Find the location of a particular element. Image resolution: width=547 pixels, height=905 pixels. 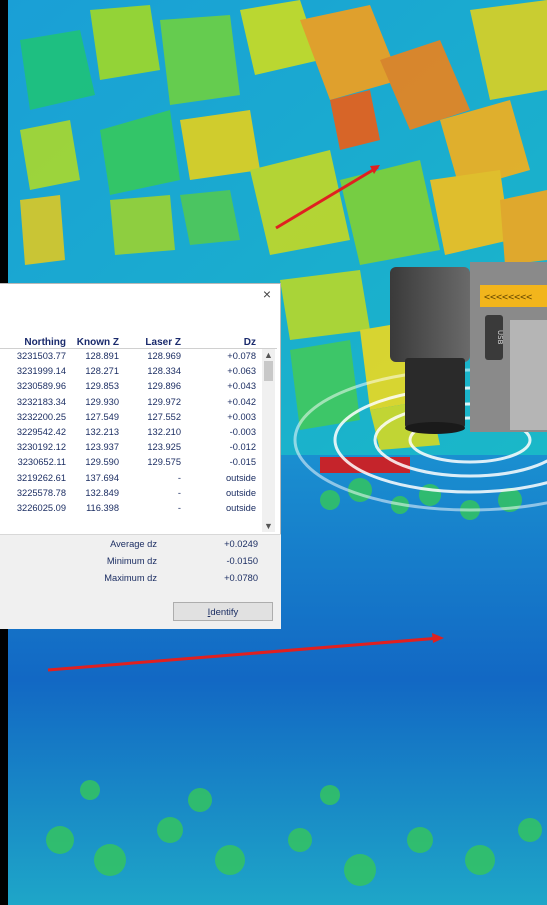

cell-known-z: 127.549 is located at coordinates (102, 416).